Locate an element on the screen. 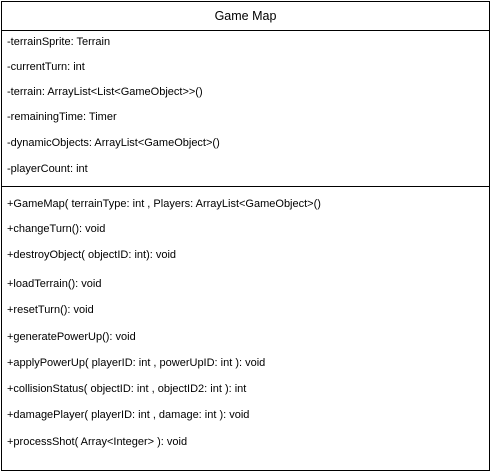  attribute-remaining-time: -remainingTime: Timer is located at coordinates (62, 117).